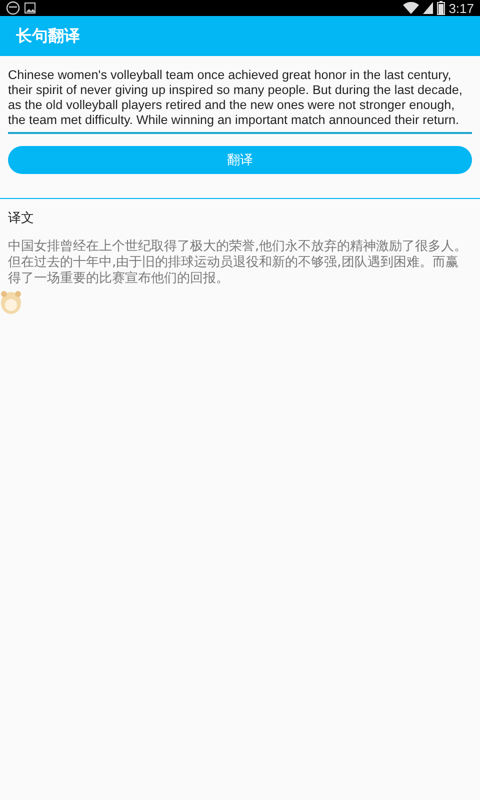 This screenshot has height=800, width=480. Describe the element at coordinates (427, 8) in the screenshot. I see `signal-icon` at that location.